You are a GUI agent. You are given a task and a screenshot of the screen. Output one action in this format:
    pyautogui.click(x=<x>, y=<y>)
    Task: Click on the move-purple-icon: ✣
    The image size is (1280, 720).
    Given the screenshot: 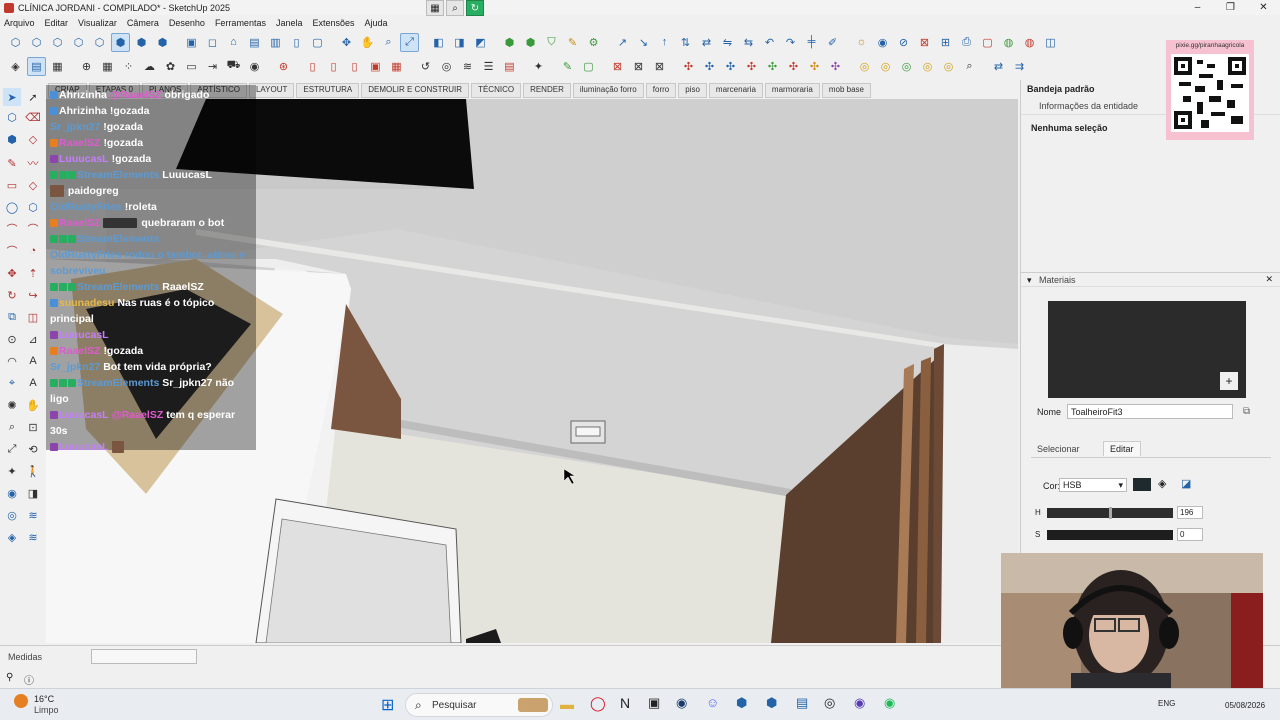 What is the action you would take?
    pyautogui.click(x=835, y=66)
    